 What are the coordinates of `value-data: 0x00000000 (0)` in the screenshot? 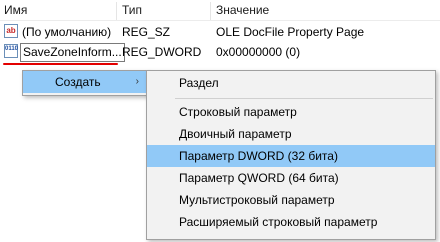 It's located at (258, 52).